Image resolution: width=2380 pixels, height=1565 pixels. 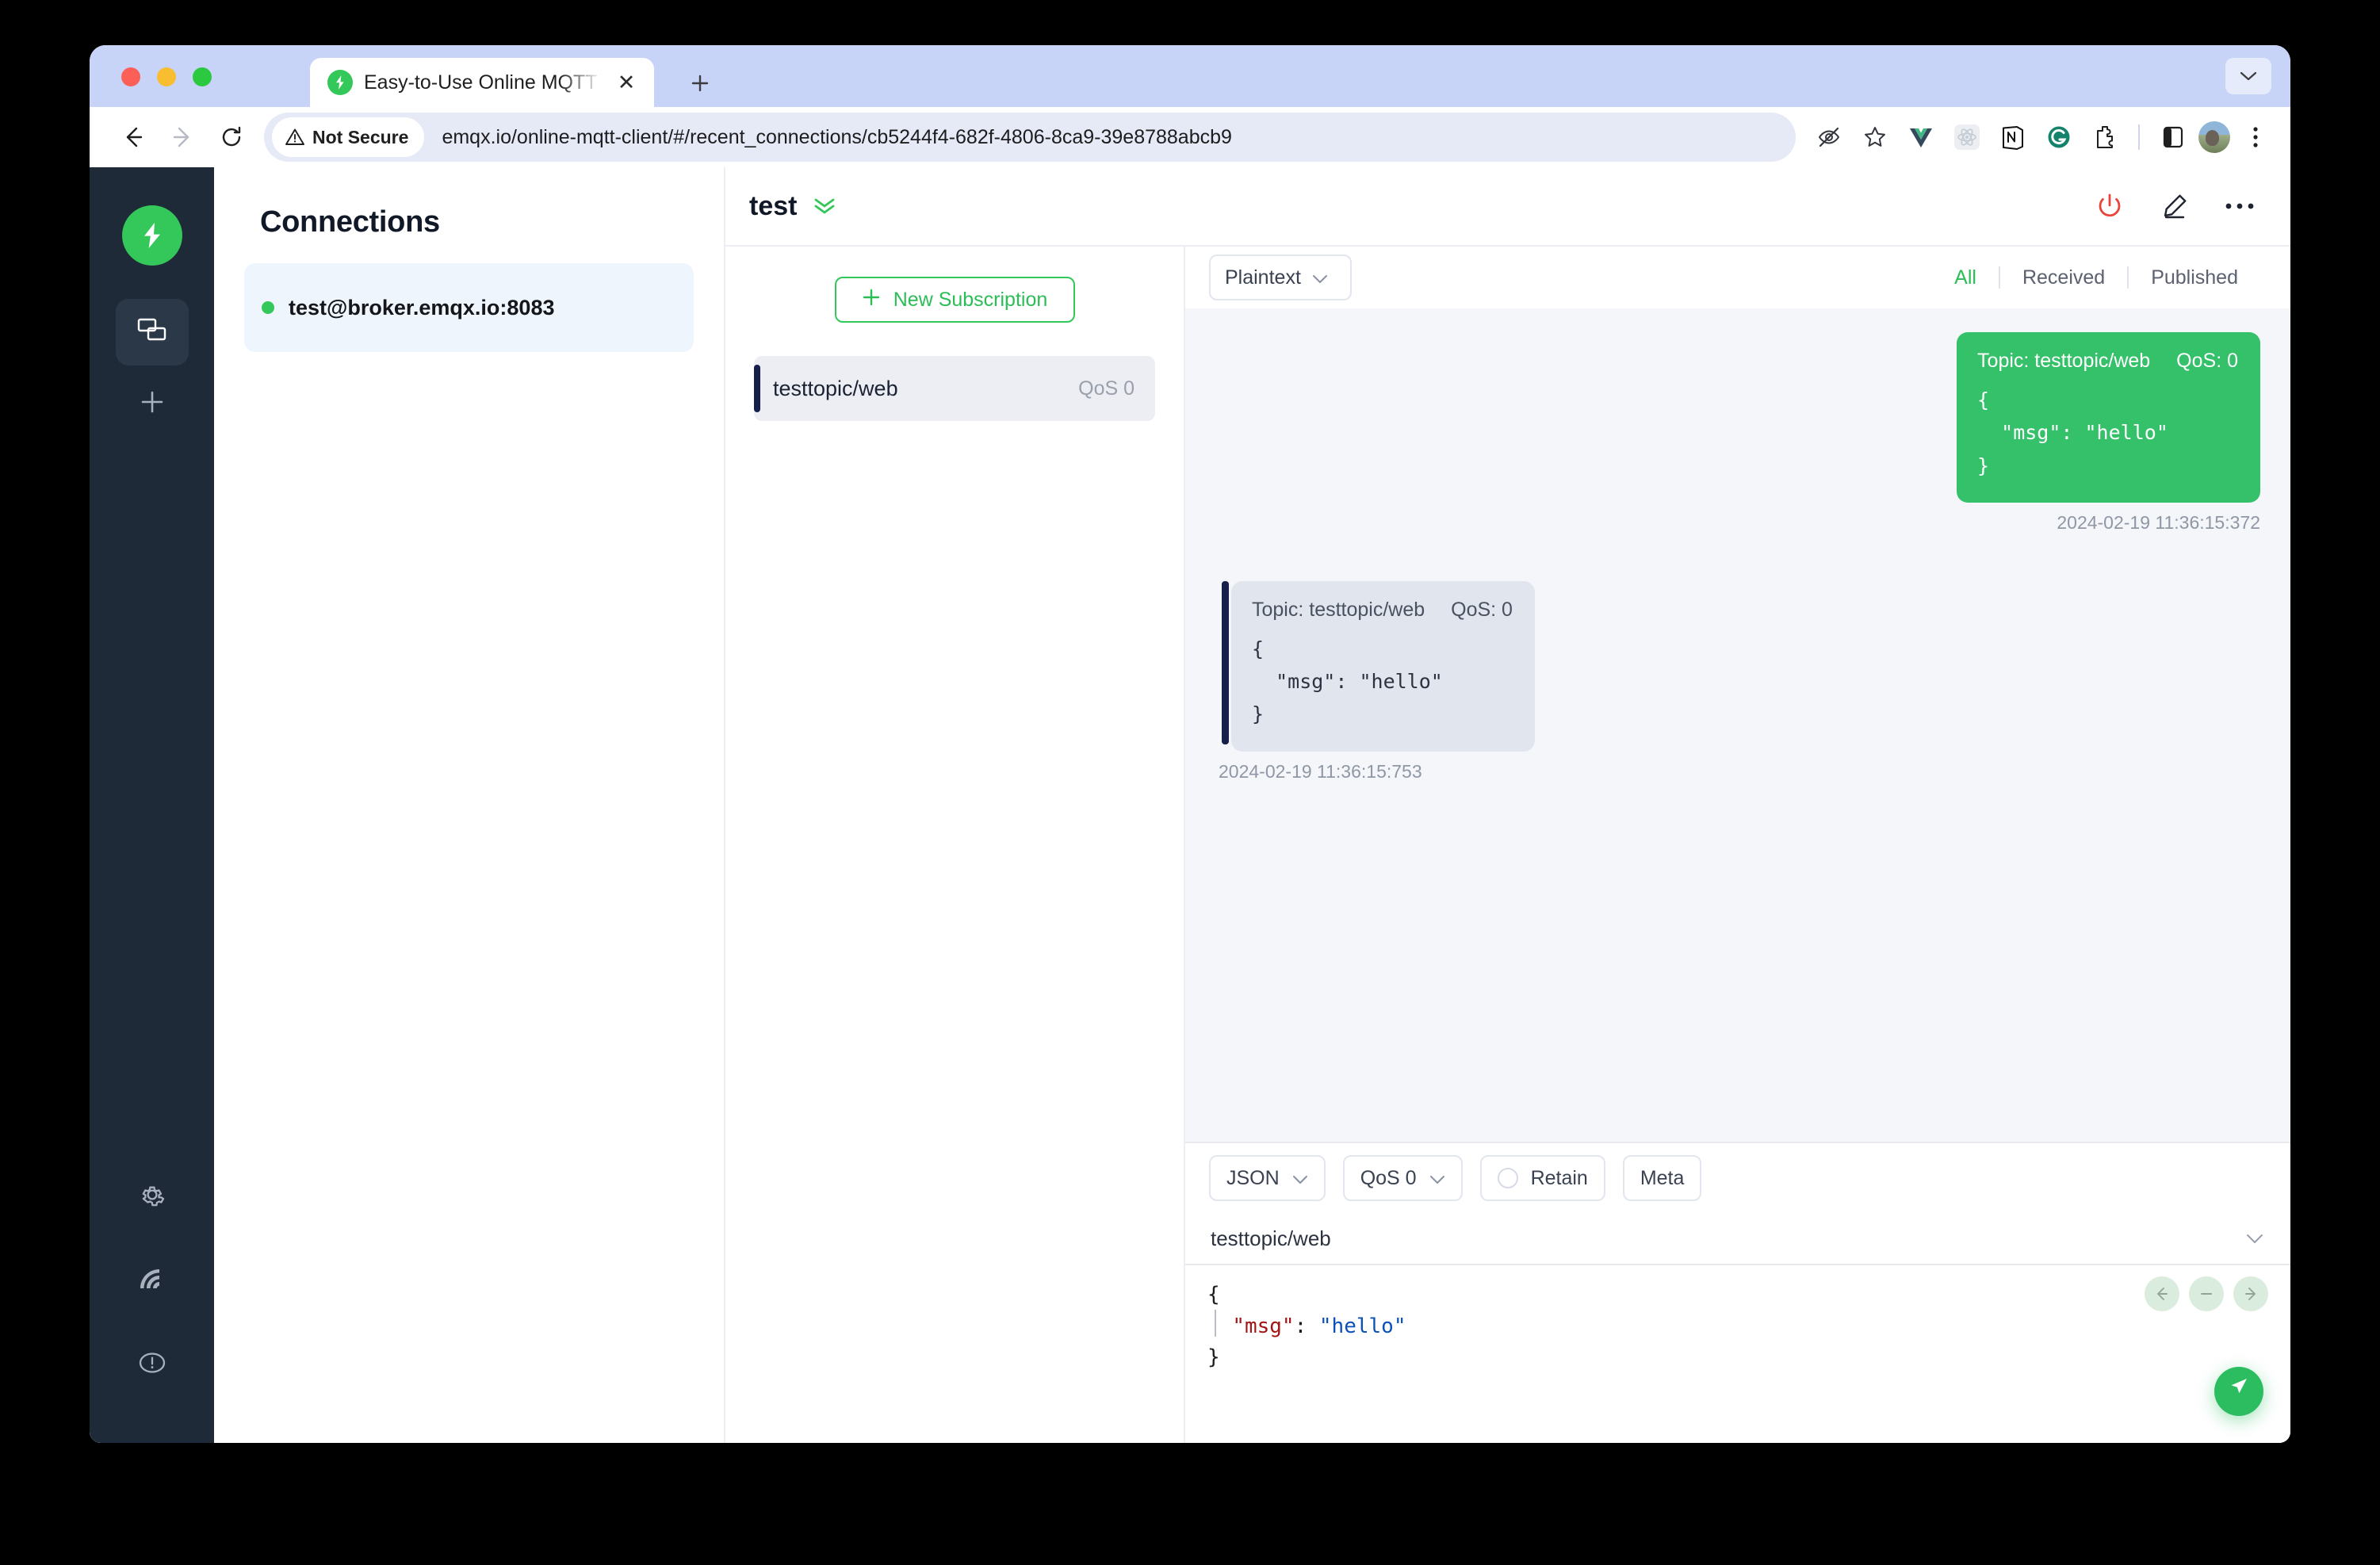 I want to click on meta-button: Meta, so click(x=1662, y=1178).